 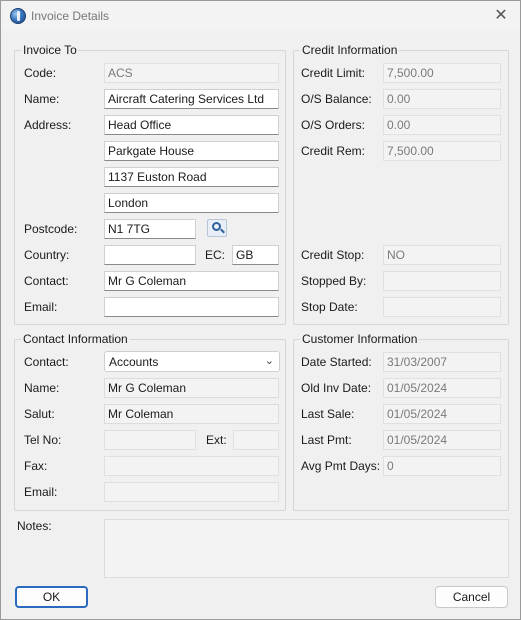 What do you see at coordinates (41, 492) in the screenshot?
I see `contact-email-label: Email:` at bounding box center [41, 492].